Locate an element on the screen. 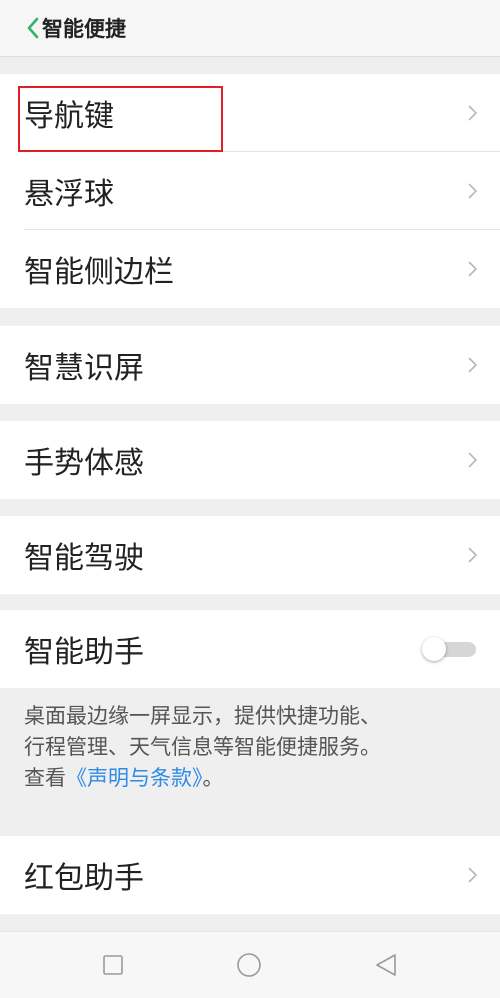 This screenshot has width=500, height=998. description-text: 查看 is located at coordinates (45, 778).